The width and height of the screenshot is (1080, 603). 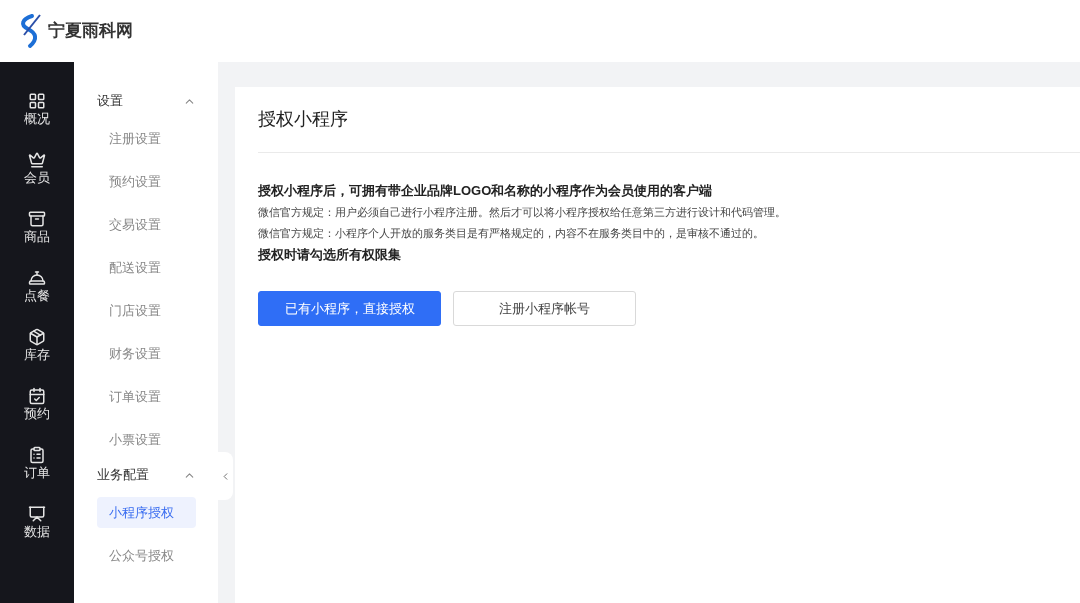 I want to click on info-heading: 授权小程序后，可拥有带企业品牌LOGO和名称的小程序作为会员使用的客户端, so click(x=486, y=191).